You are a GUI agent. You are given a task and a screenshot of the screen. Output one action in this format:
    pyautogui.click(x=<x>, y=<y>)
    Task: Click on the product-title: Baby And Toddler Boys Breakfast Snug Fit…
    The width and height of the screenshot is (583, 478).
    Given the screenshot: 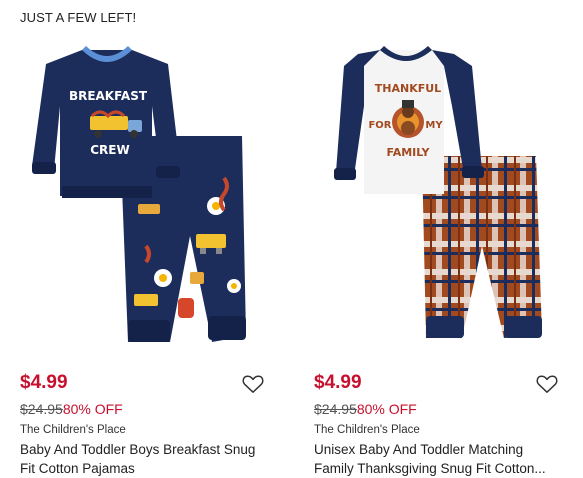 What is the action you would take?
    pyautogui.click(x=149, y=459)
    